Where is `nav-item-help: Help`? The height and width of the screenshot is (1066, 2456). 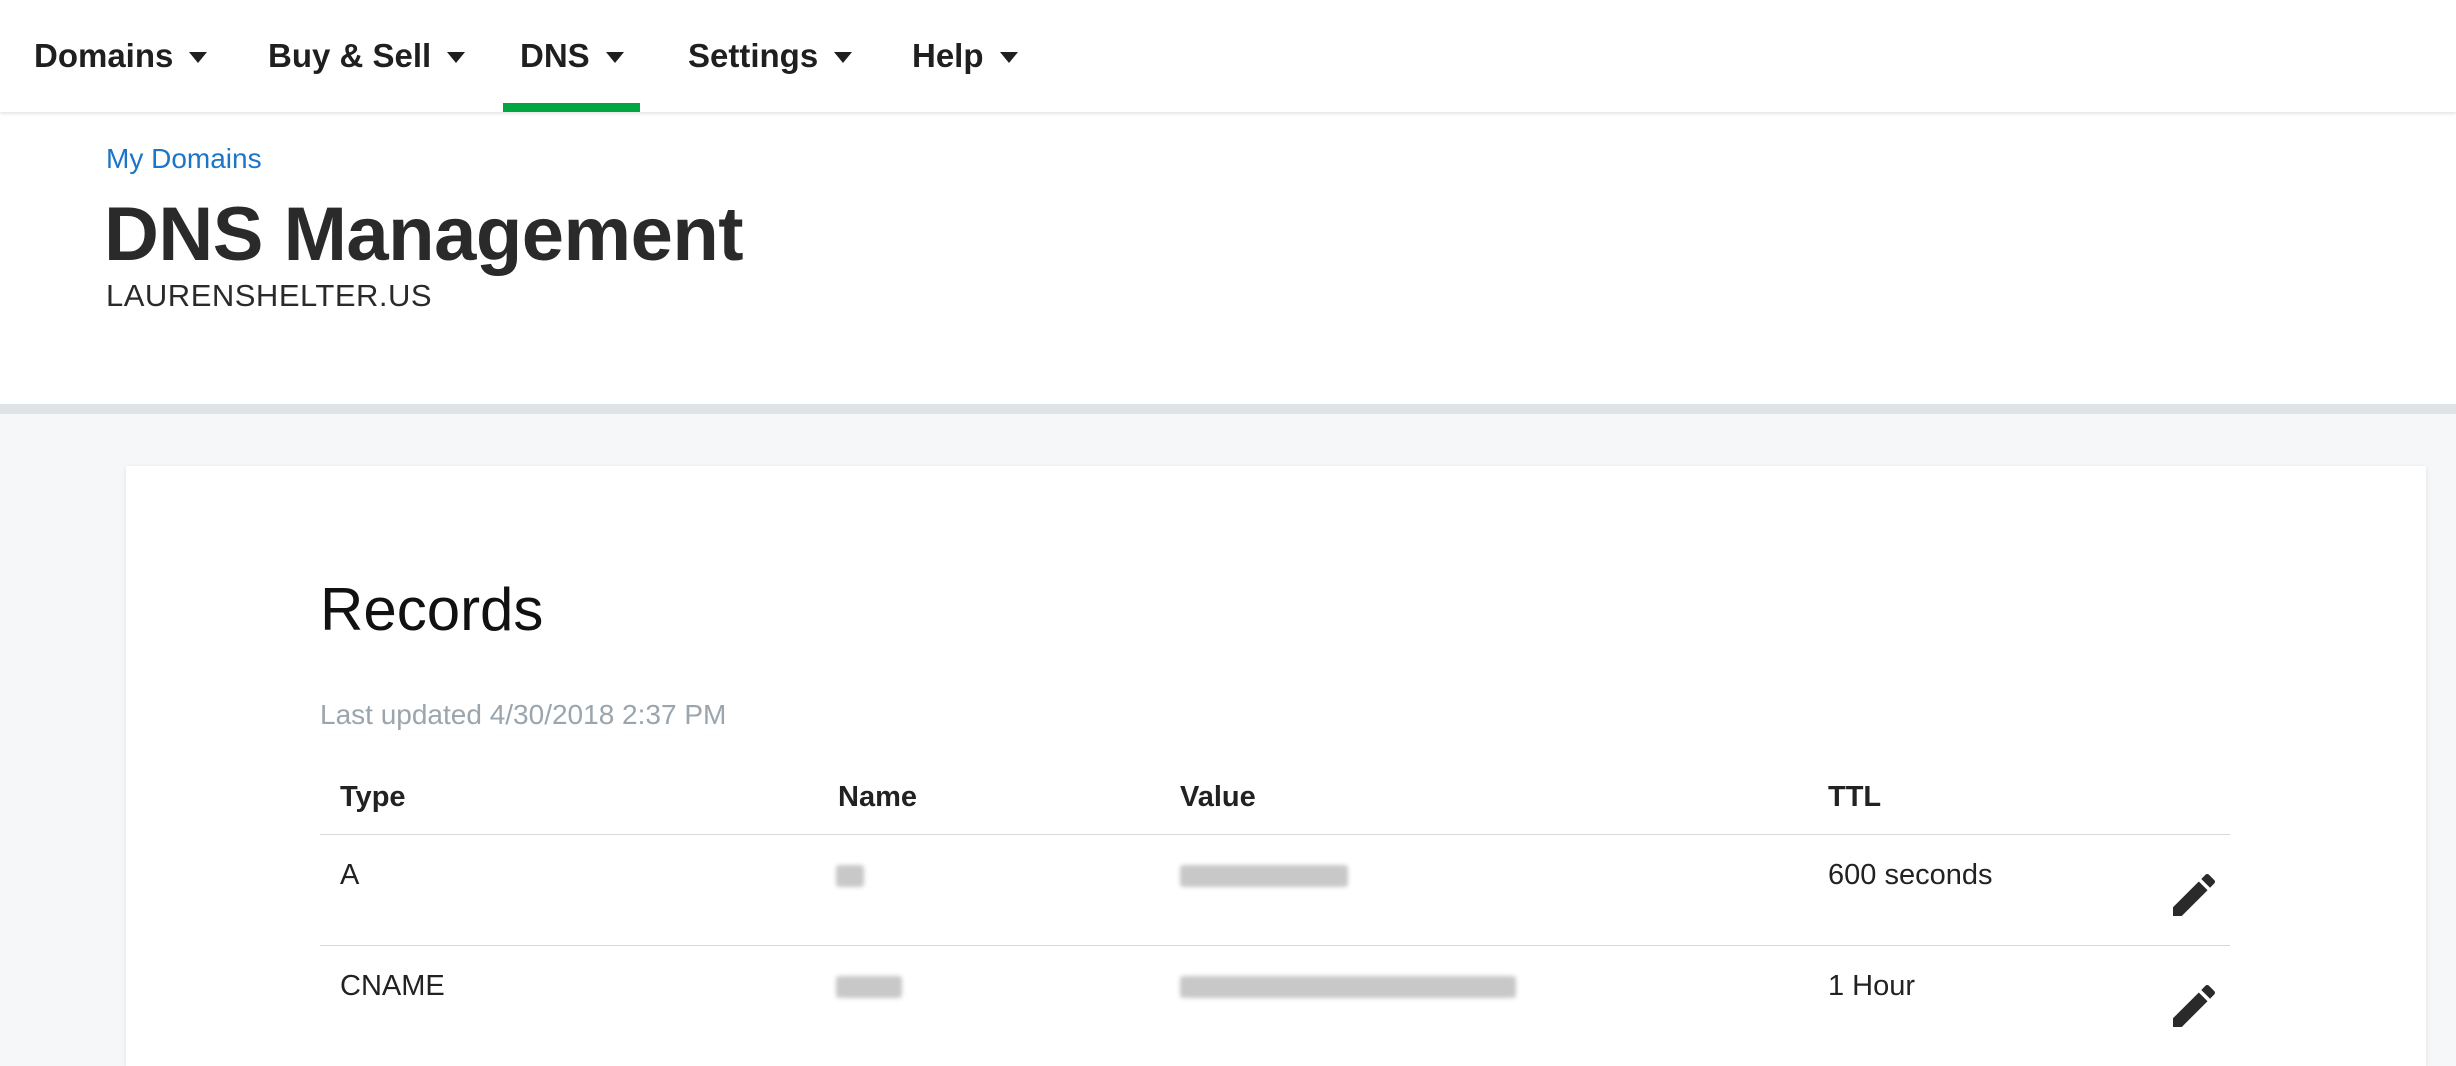
nav-item-help: Help is located at coordinates (965, 56).